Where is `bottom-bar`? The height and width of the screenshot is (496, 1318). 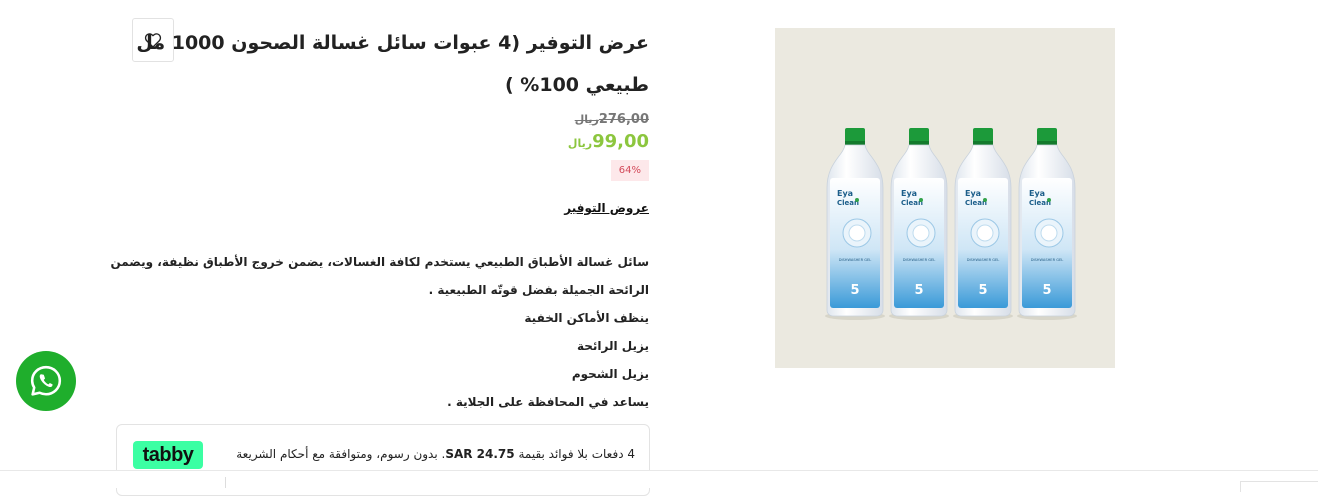
bottom-bar is located at coordinates (659, 481).